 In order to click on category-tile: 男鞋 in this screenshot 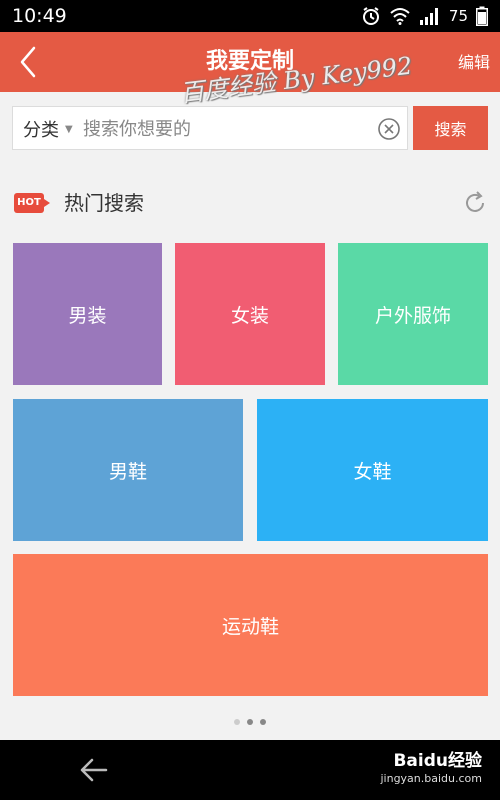, I will do `click(128, 470)`.